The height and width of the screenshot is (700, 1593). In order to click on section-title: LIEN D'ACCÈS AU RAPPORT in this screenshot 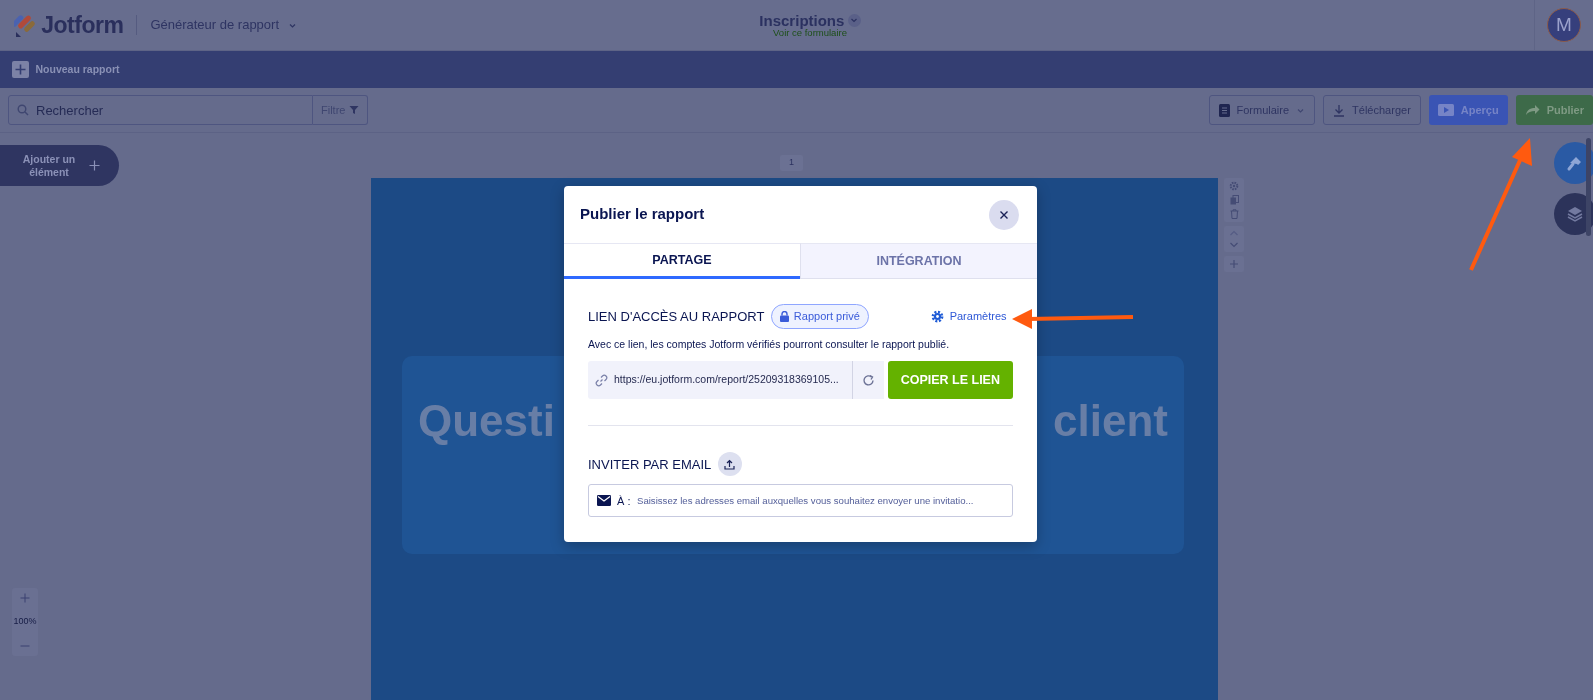, I will do `click(676, 316)`.